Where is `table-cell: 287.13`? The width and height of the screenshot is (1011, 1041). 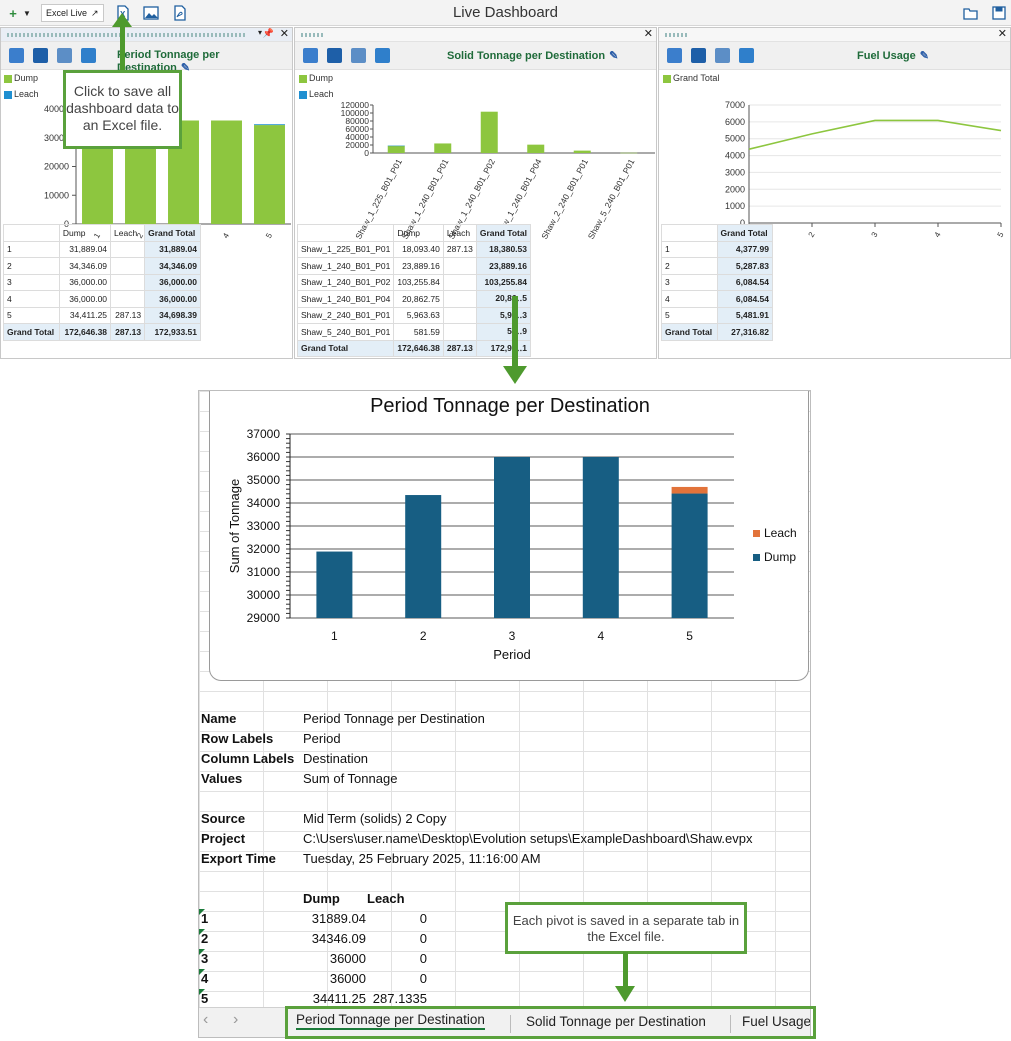
table-cell: 287.13 is located at coordinates (128, 332).